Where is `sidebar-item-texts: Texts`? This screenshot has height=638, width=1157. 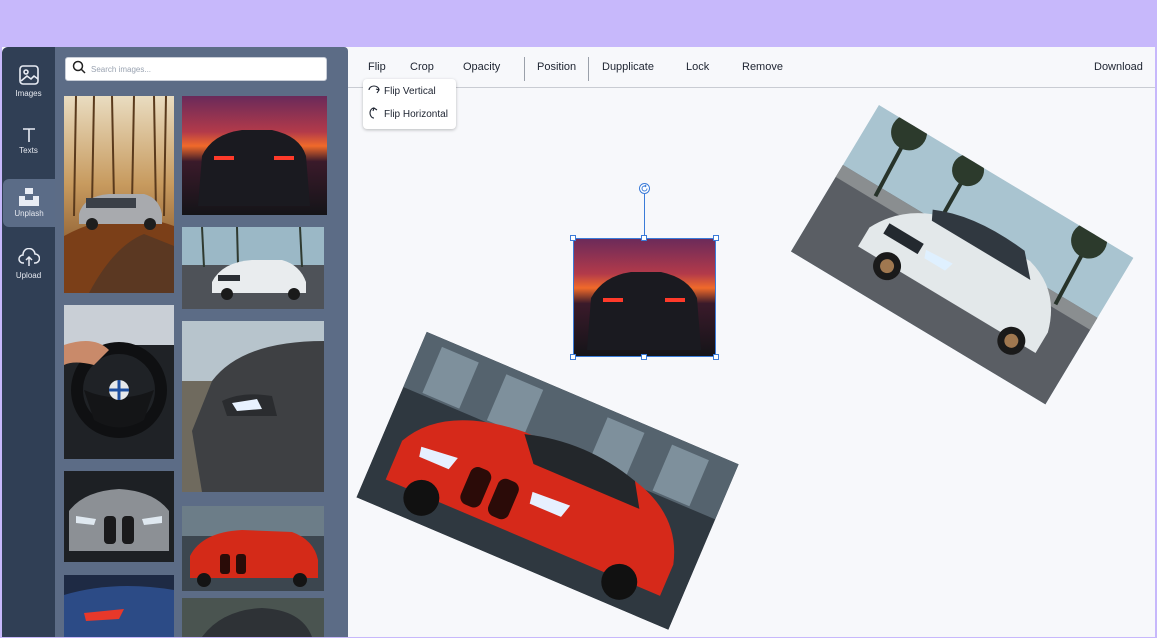 sidebar-item-texts: Texts is located at coordinates (28, 141).